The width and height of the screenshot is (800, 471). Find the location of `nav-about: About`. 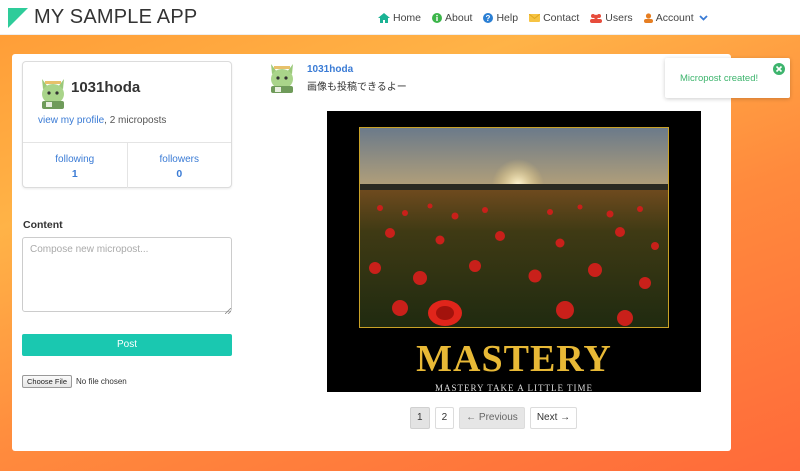

nav-about: About is located at coordinates (452, 18).